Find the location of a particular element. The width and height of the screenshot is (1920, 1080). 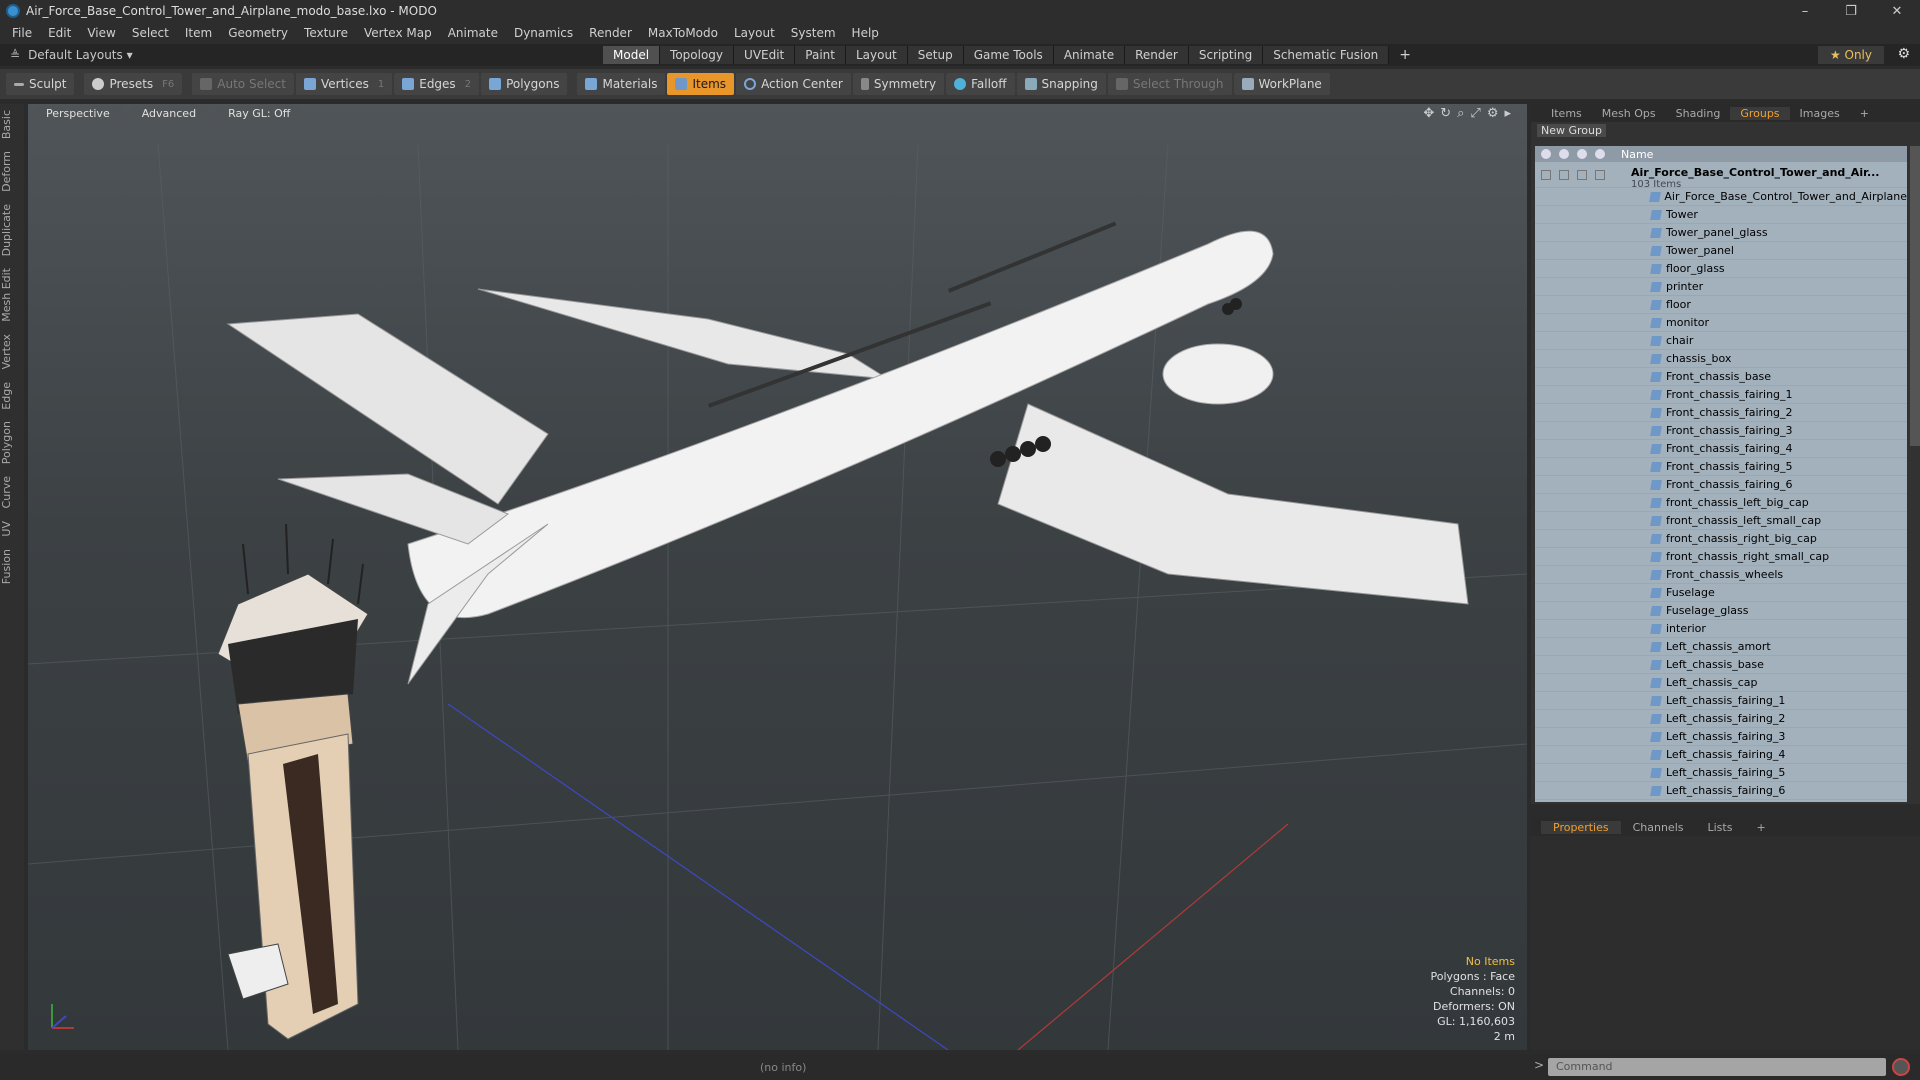

menu-select: Select is located at coordinates (150, 33).